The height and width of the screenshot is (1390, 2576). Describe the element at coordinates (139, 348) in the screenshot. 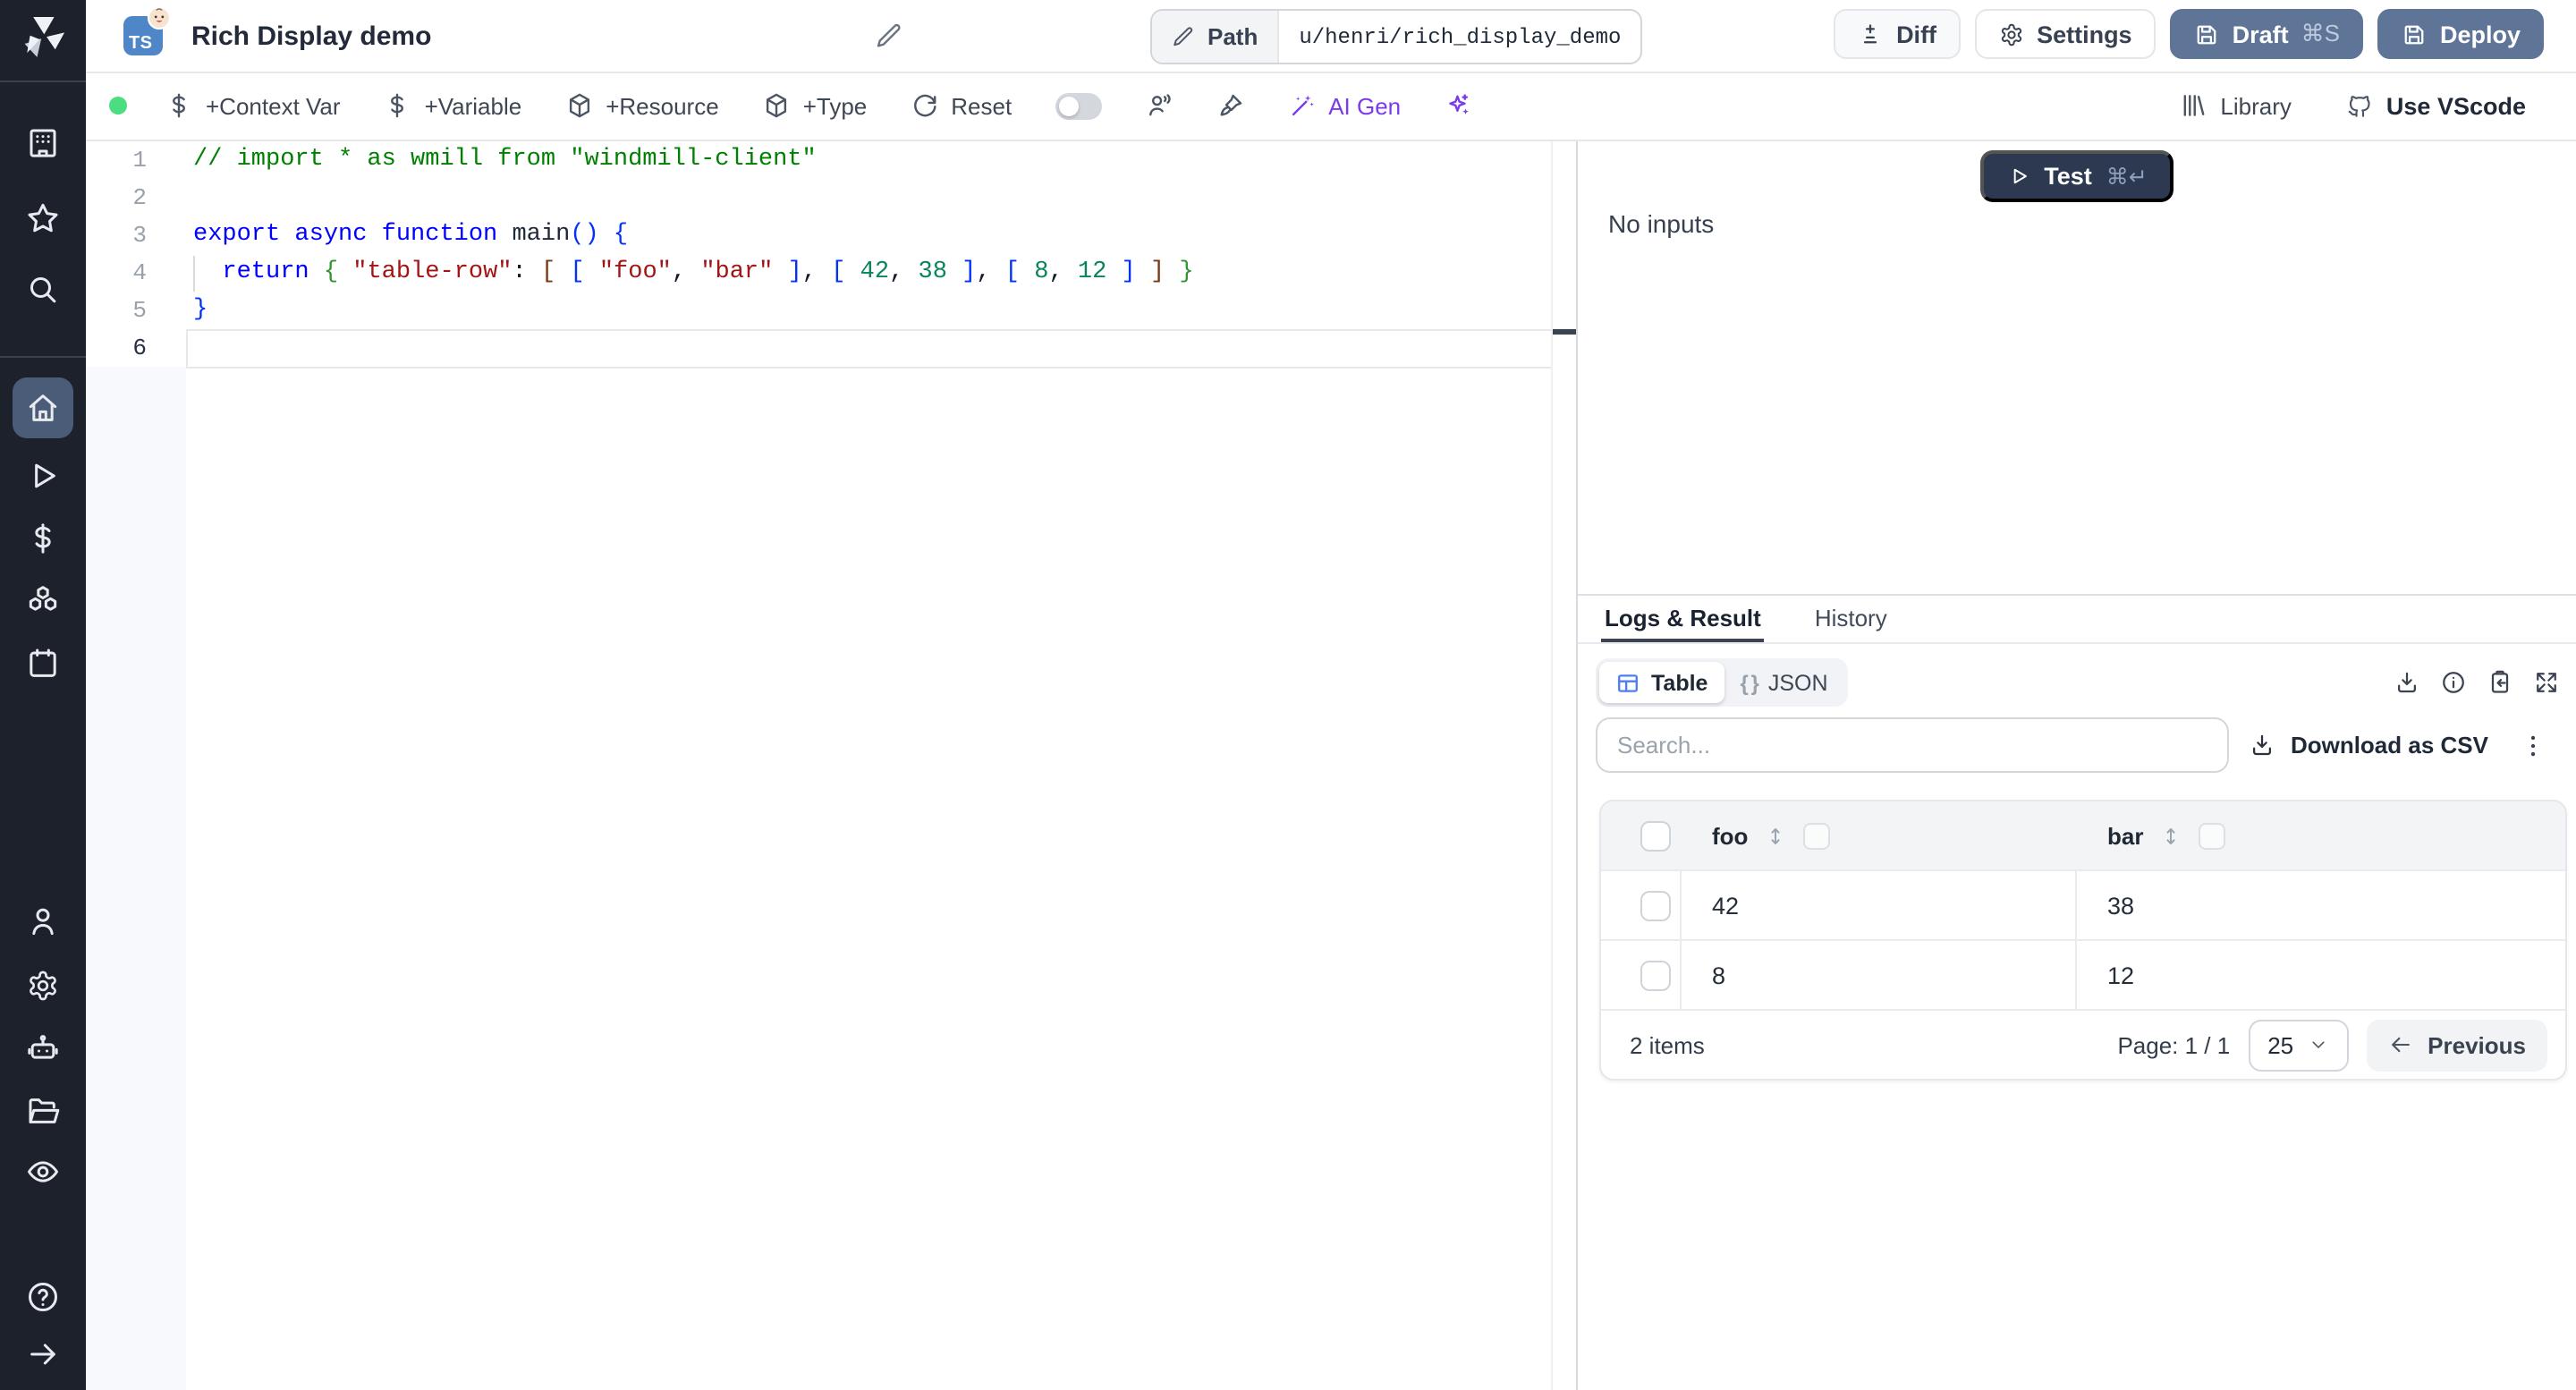

I see `line-number: 6` at that location.